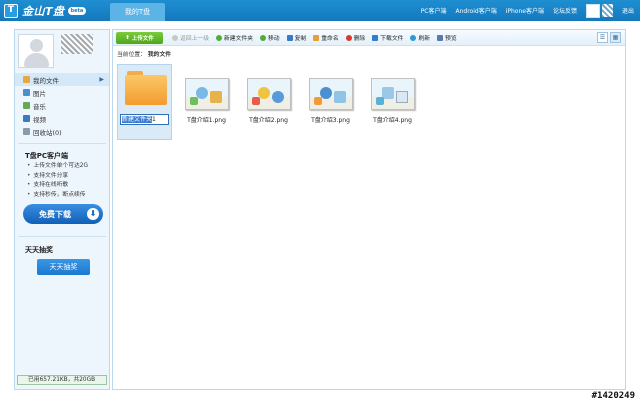 The width and height of the screenshot is (640, 403). I want to click on copy-button: 复制, so click(296, 37).